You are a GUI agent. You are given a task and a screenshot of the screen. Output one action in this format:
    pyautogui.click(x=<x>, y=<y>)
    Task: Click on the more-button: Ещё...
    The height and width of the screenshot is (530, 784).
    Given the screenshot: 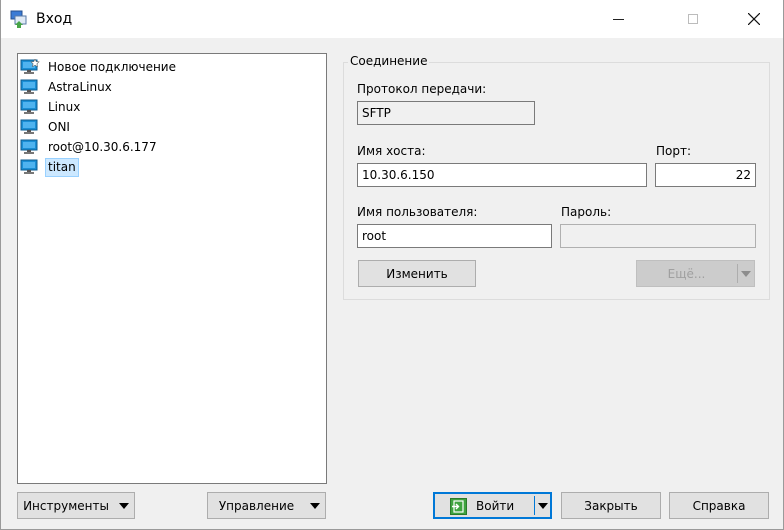 What is the action you would take?
    pyautogui.click(x=695, y=273)
    